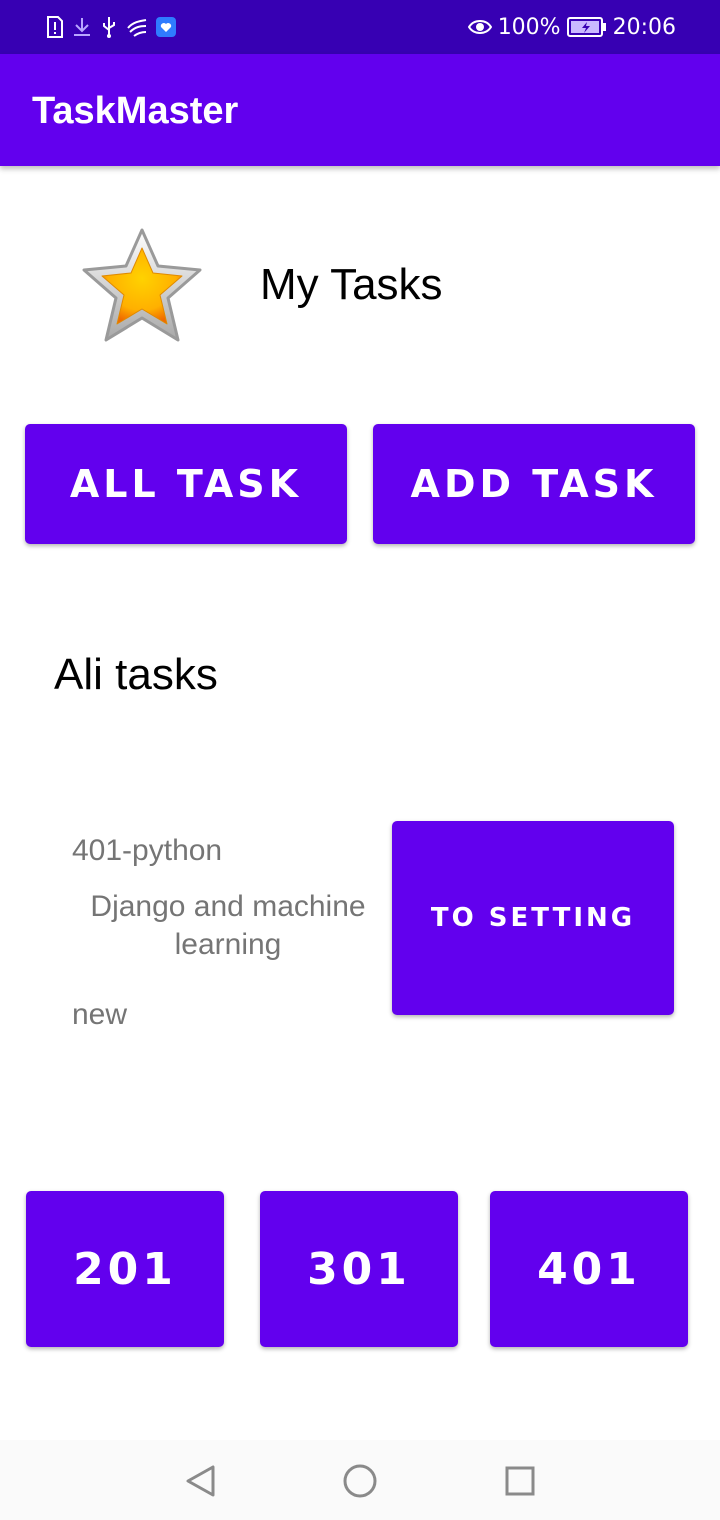 The height and width of the screenshot is (1520, 720). I want to click on task-201-button: 201, so click(125, 1269).